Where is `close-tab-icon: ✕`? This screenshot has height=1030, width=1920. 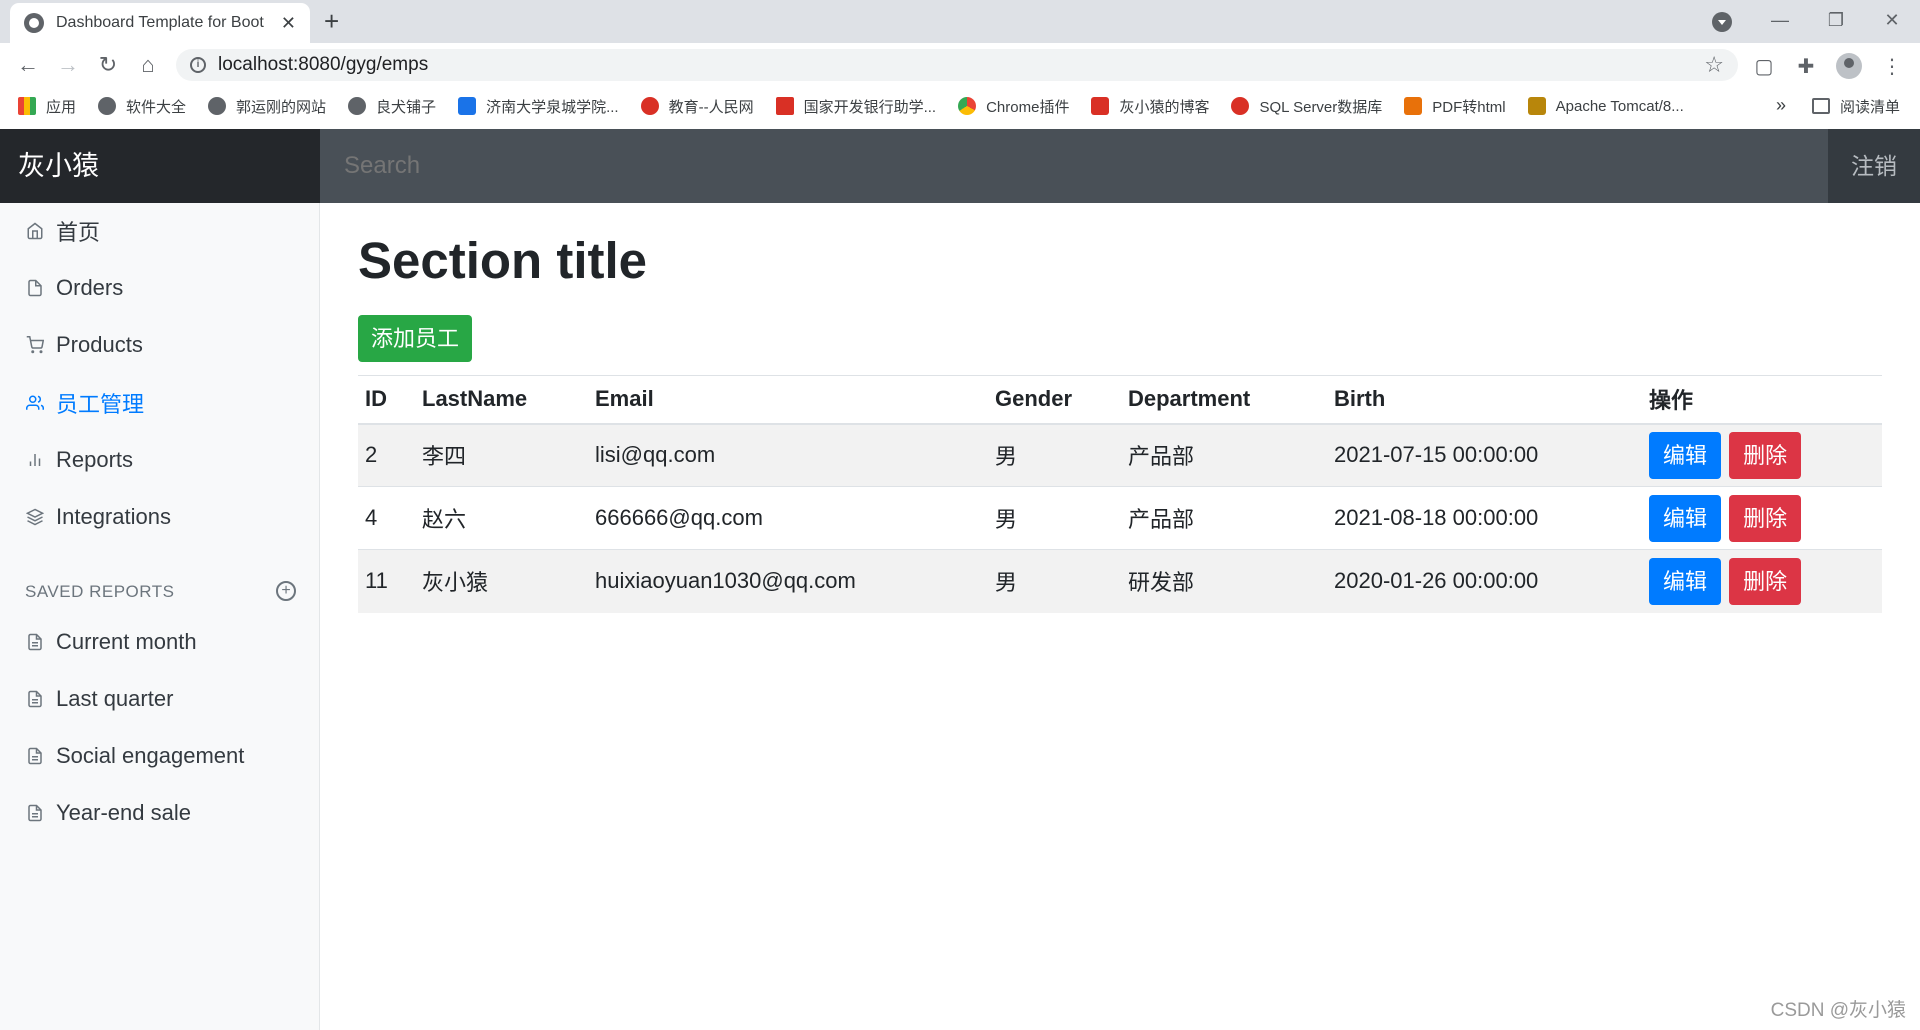
close-tab-icon: ✕ is located at coordinates (288, 23).